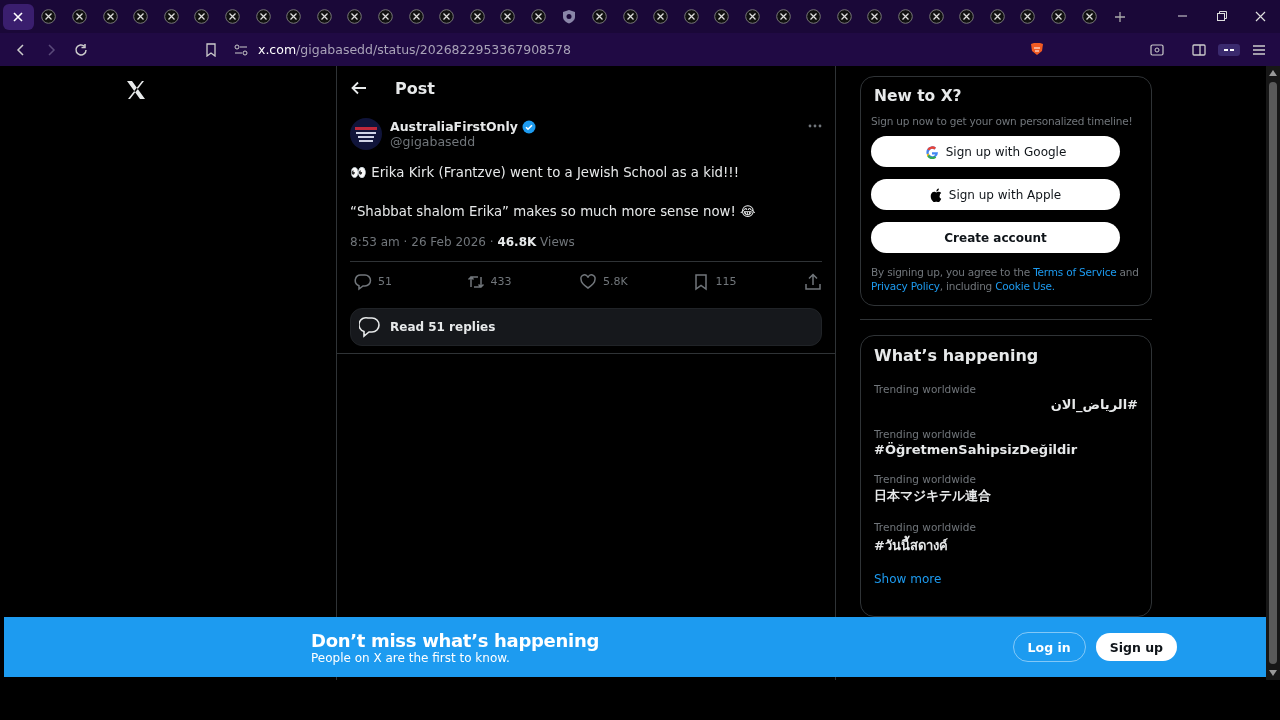  Describe the element at coordinates (1006, 579) in the screenshot. I see `show-more-link: Show more` at that location.